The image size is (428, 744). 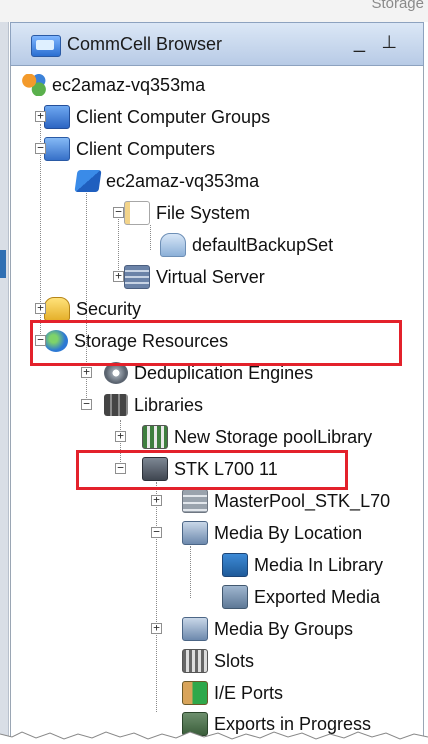 I want to click on tree-node-label: File System, so click(x=203, y=212).